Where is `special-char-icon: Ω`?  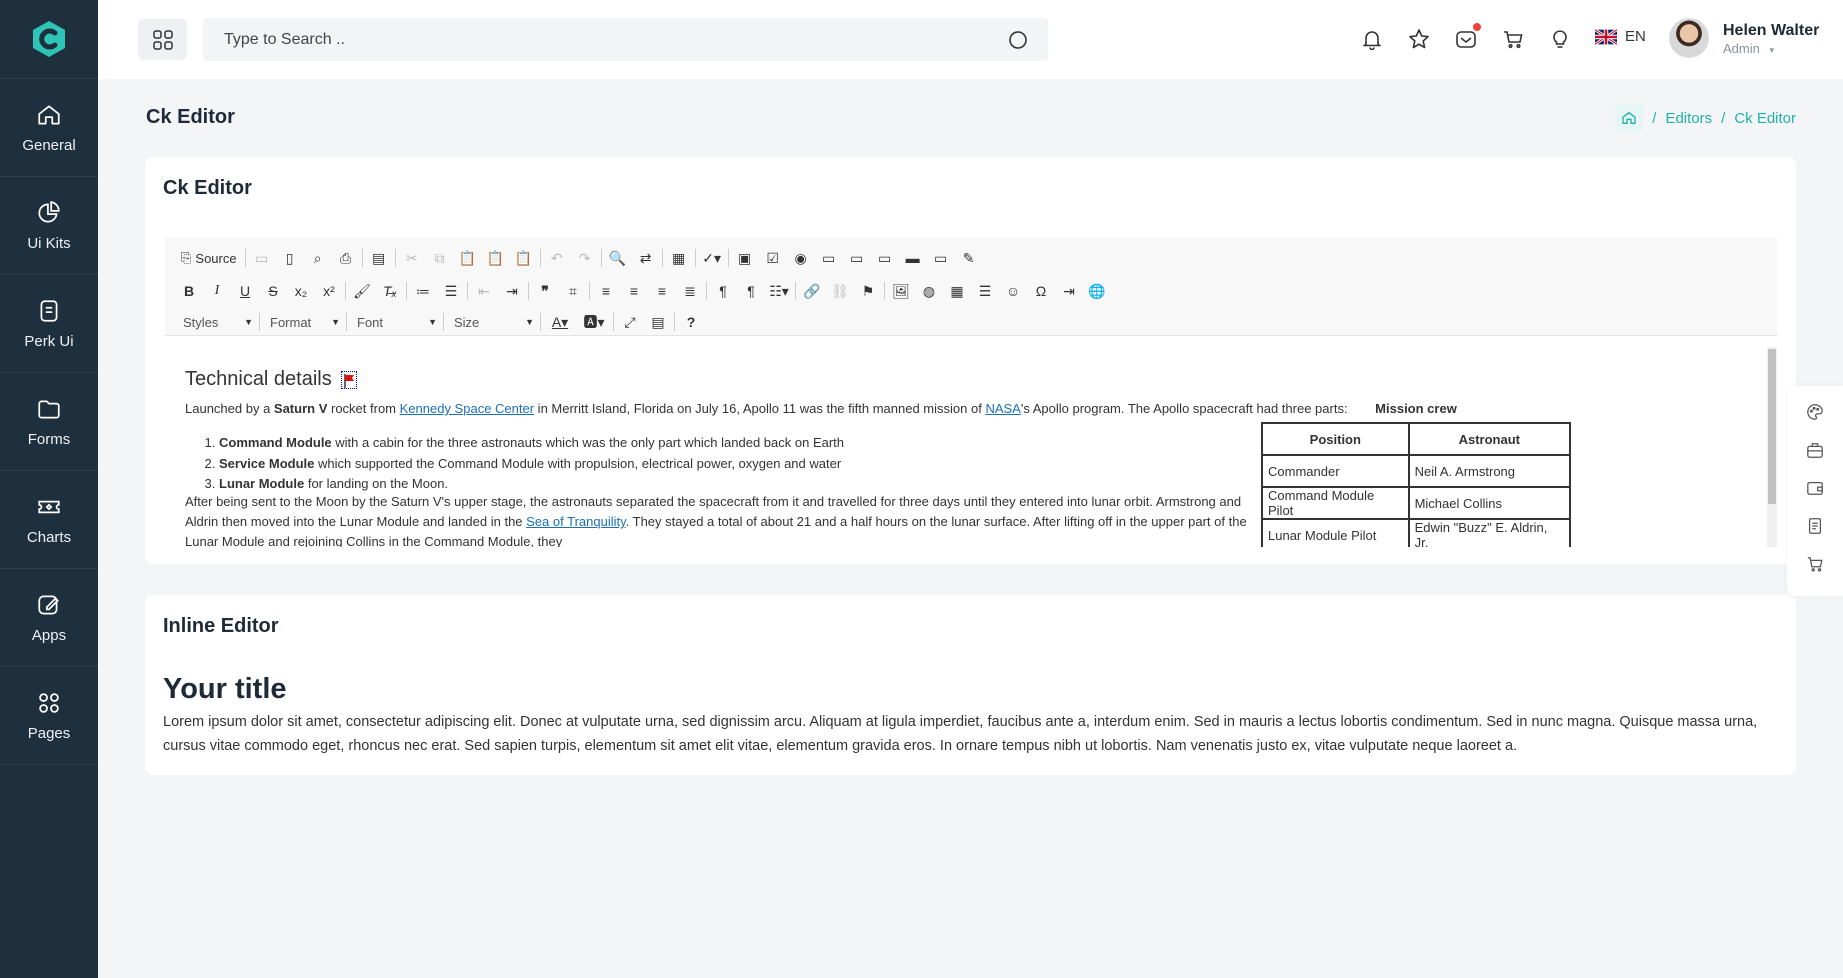
special-char-icon: Ω is located at coordinates (1041, 291).